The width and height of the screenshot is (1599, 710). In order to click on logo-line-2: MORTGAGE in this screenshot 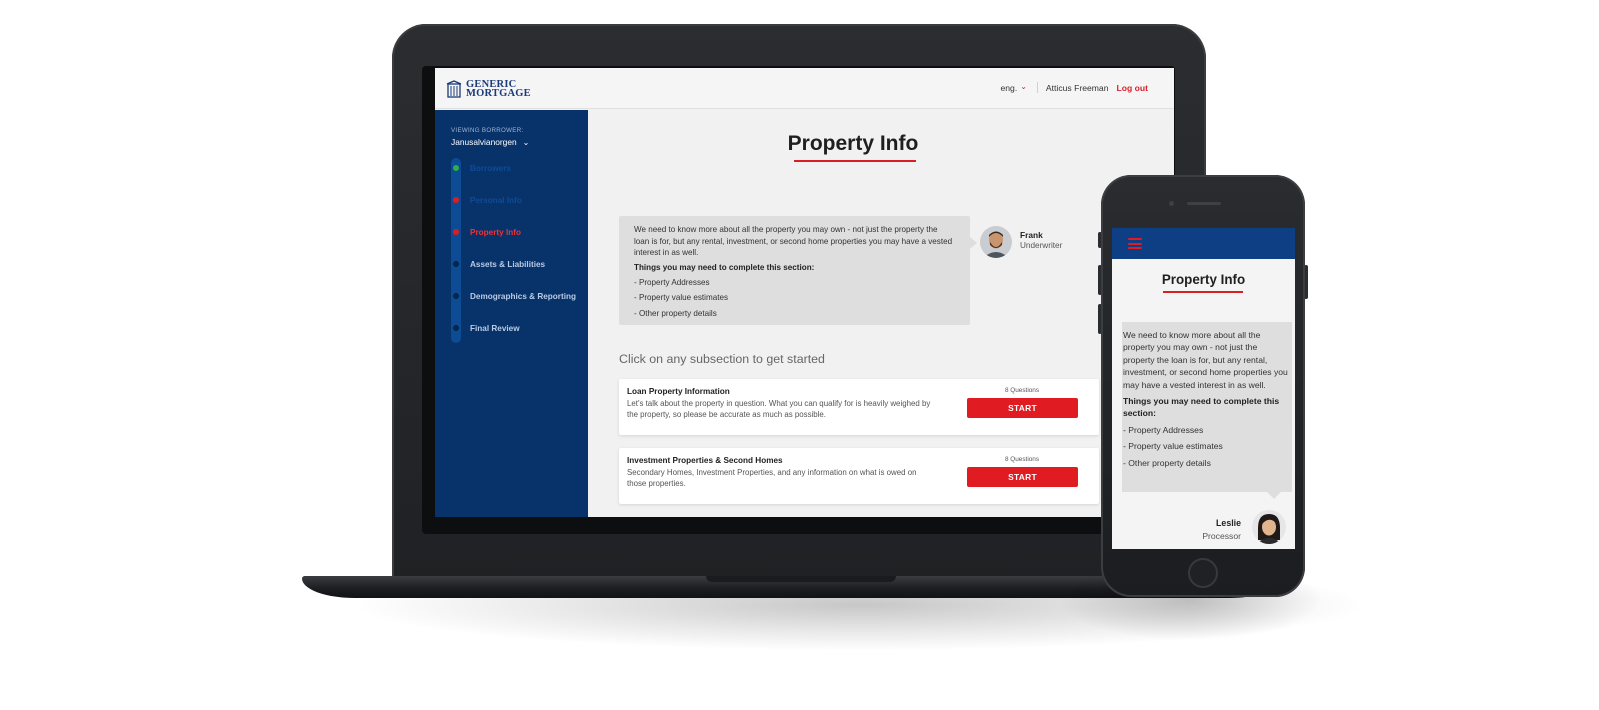, I will do `click(498, 93)`.